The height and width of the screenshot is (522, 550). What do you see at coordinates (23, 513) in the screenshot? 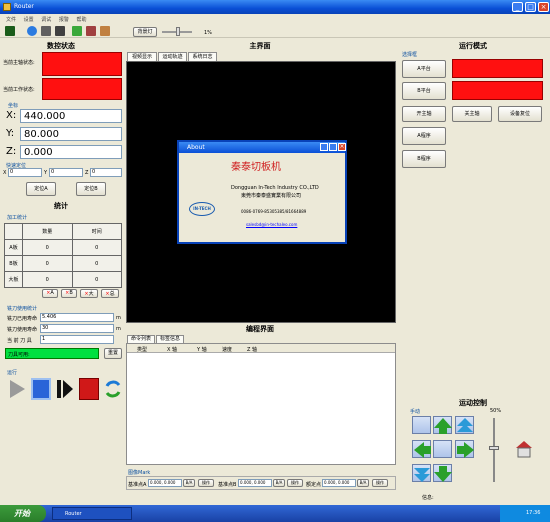
I see `start-button: 开始` at bounding box center [23, 513].